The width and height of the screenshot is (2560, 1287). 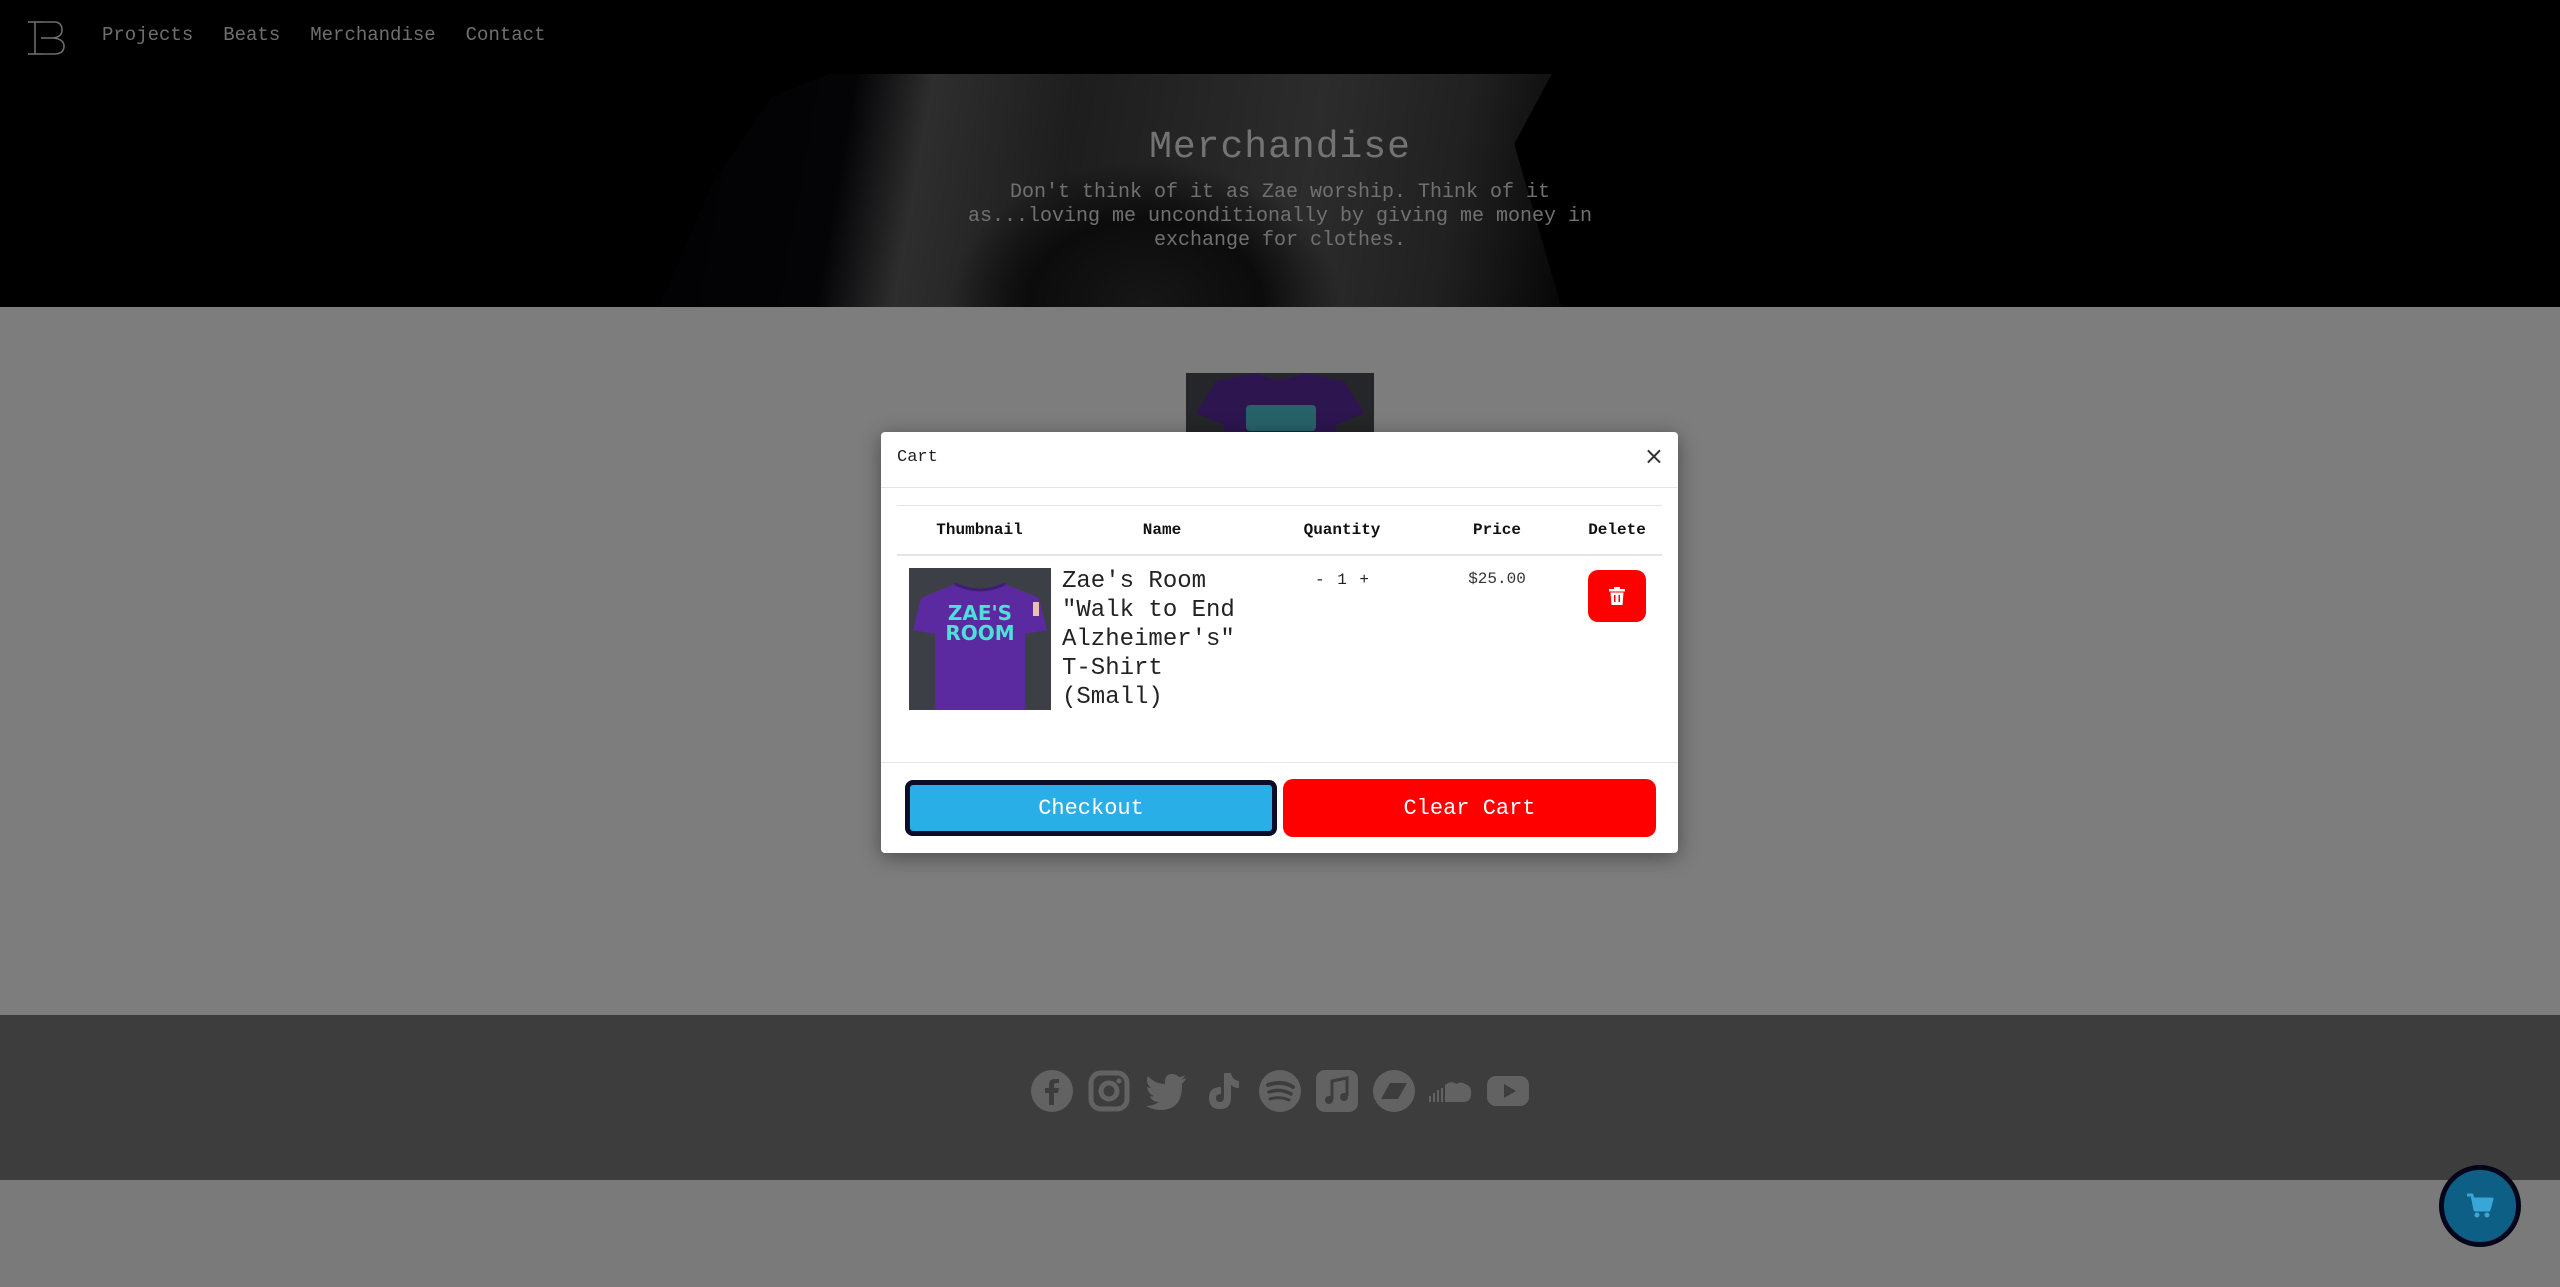 I want to click on delete-item-button, so click(x=1617, y=596).